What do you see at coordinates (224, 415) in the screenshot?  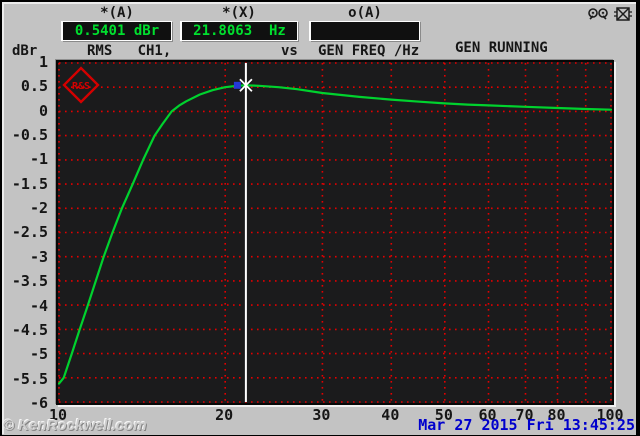 I see `x-axis-tick-label: 20` at bounding box center [224, 415].